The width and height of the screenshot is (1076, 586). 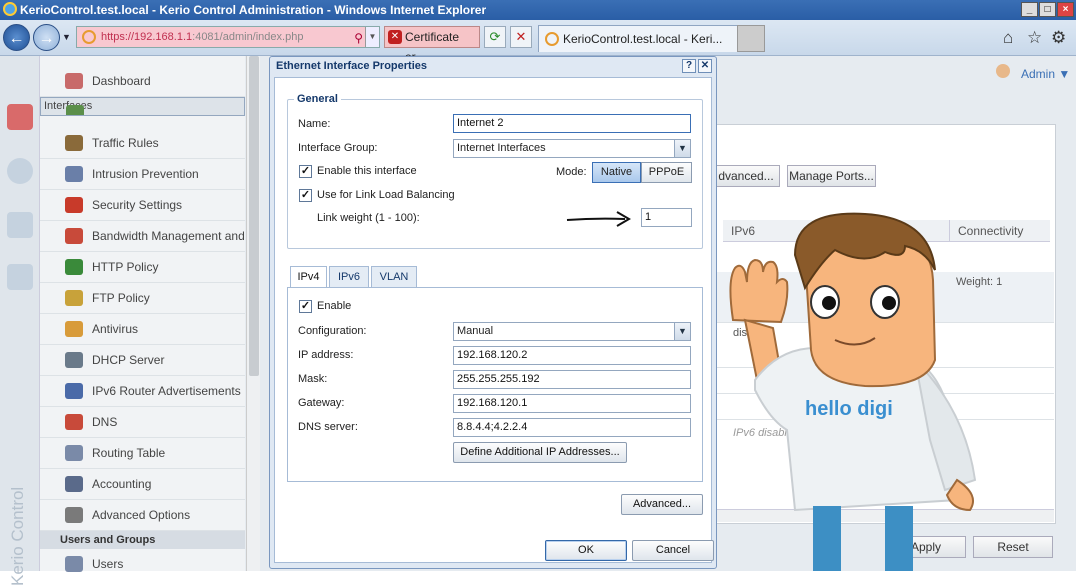 I want to click on mode-native-button: Native, so click(x=616, y=172).